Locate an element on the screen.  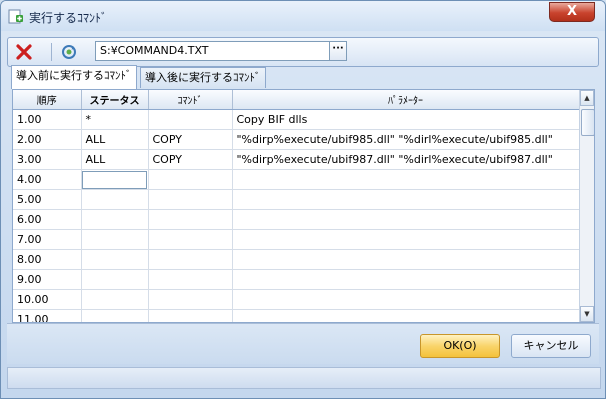
table-row: 4.00 is located at coordinates (296, 179).